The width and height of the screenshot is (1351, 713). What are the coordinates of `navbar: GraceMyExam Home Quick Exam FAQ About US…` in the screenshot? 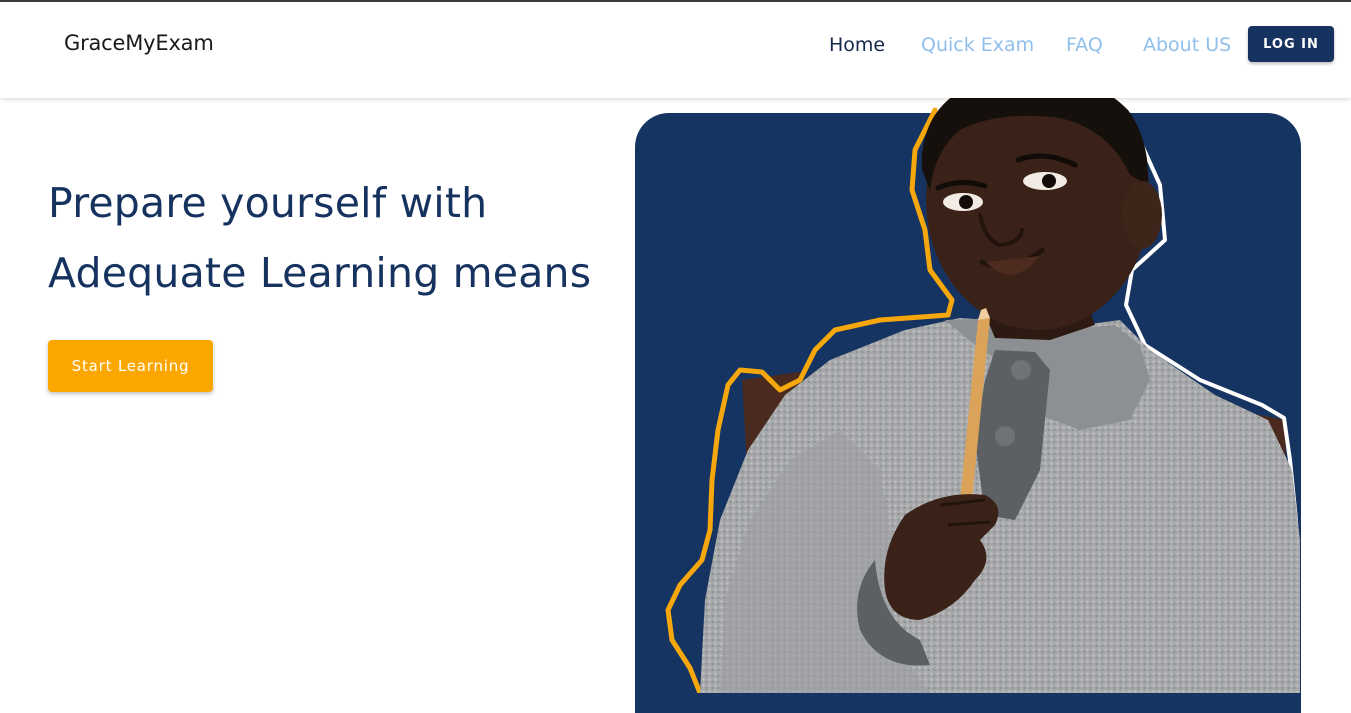 It's located at (675, 50).